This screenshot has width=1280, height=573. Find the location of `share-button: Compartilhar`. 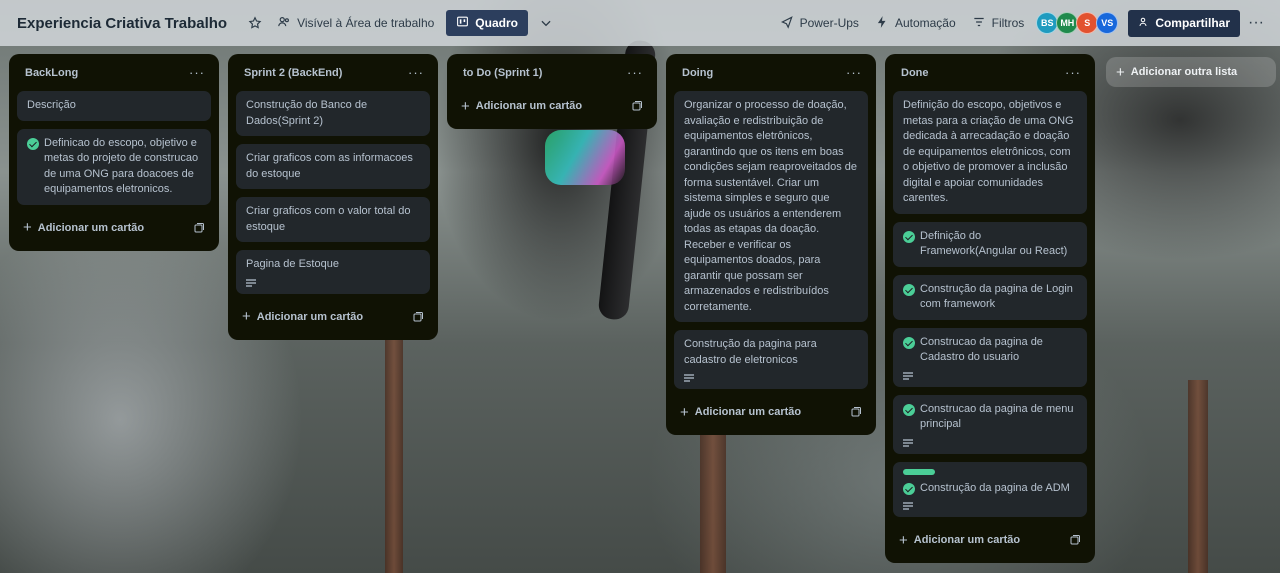

share-button: Compartilhar is located at coordinates (1184, 23).